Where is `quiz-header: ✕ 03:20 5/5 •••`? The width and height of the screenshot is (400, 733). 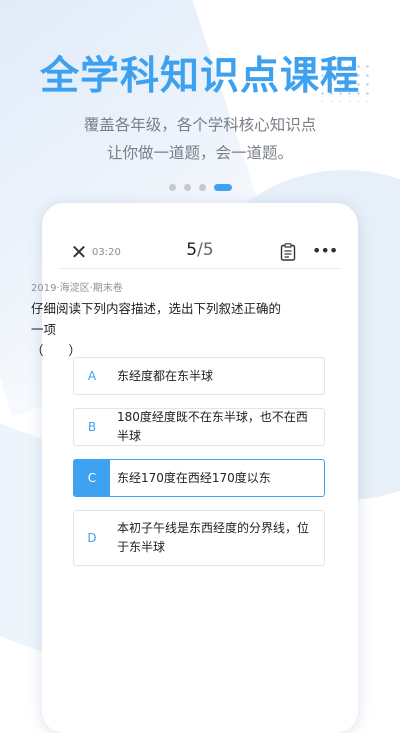 quiz-header: ✕ 03:20 5/5 ••• is located at coordinates (200, 253).